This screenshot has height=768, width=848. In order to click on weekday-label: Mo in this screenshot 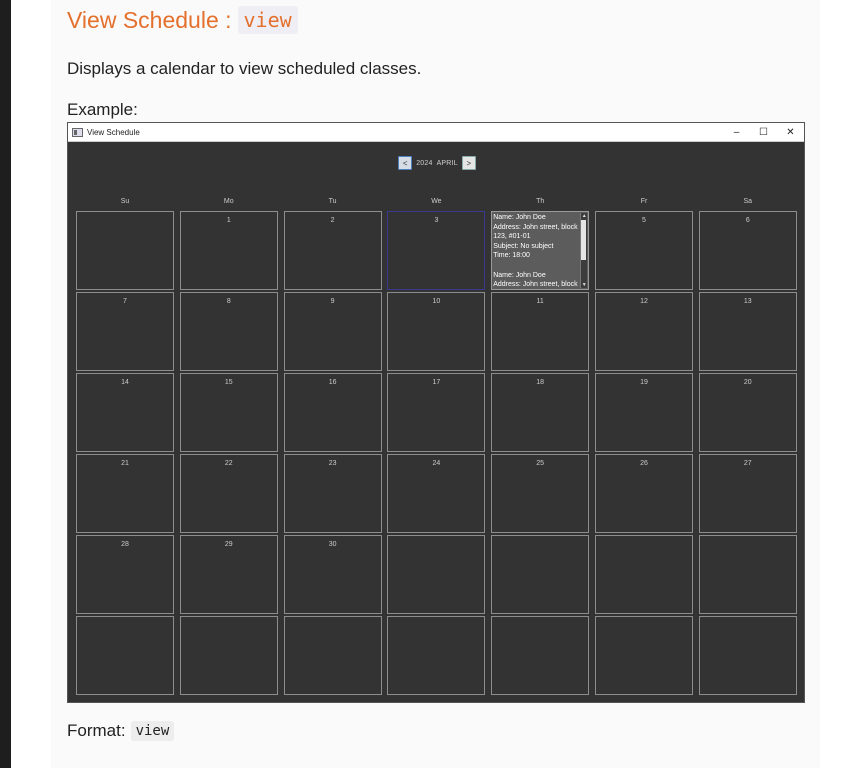, I will do `click(228, 201)`.